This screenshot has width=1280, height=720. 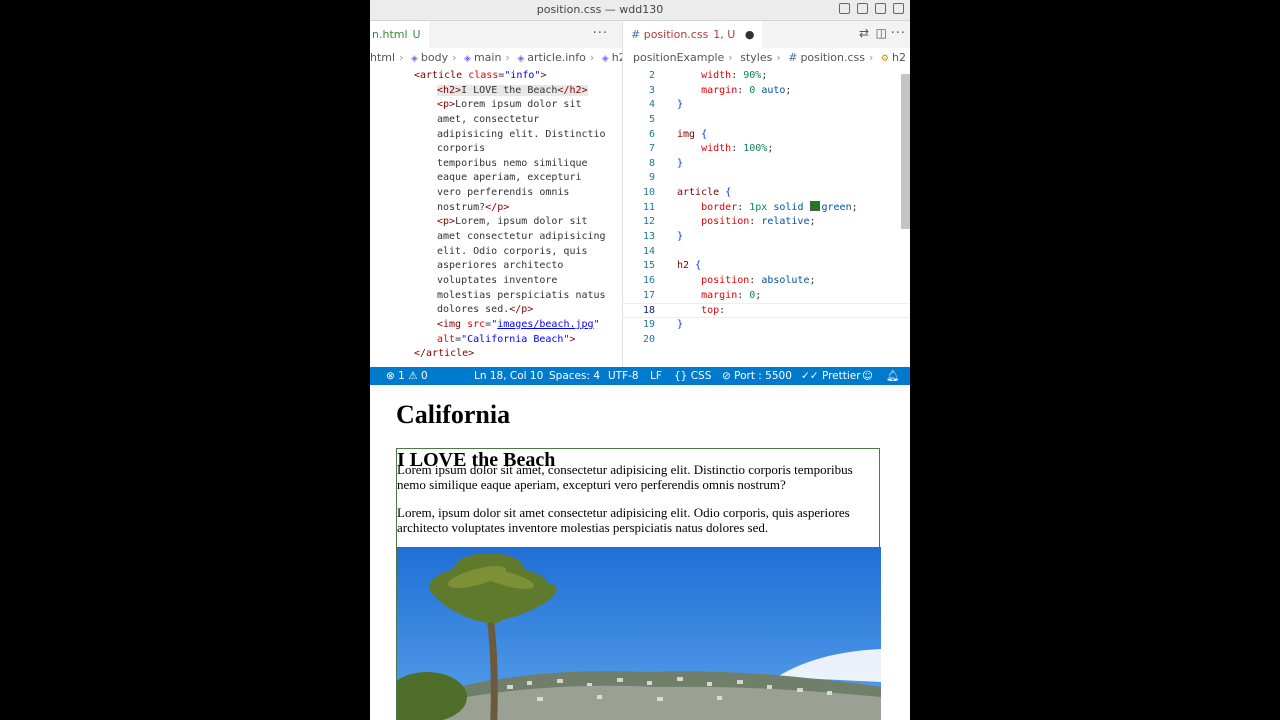 I want to click on code-text: <p>Lorem, ipsum dolor sit, so click(x=512, y=222).